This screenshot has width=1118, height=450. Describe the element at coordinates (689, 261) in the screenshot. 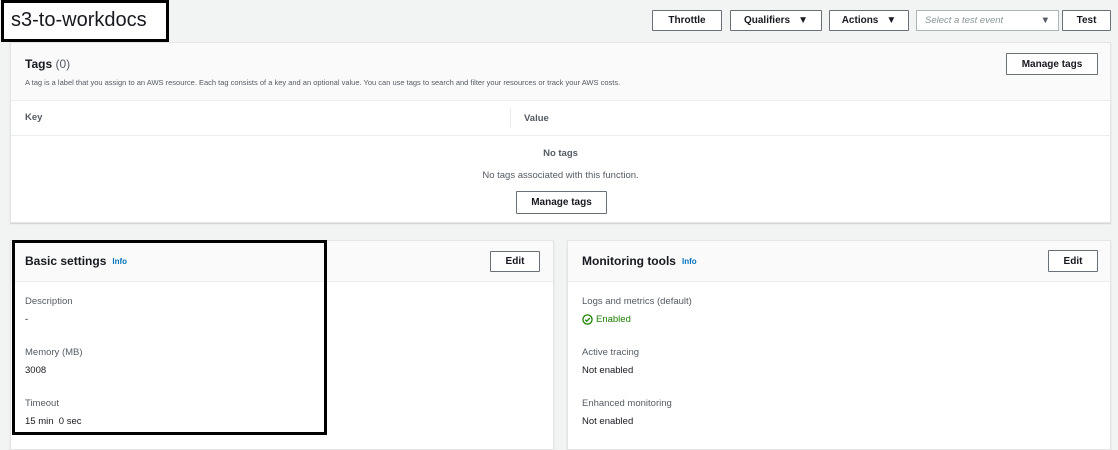

I see `monitoring-info-link: Info` at that location.